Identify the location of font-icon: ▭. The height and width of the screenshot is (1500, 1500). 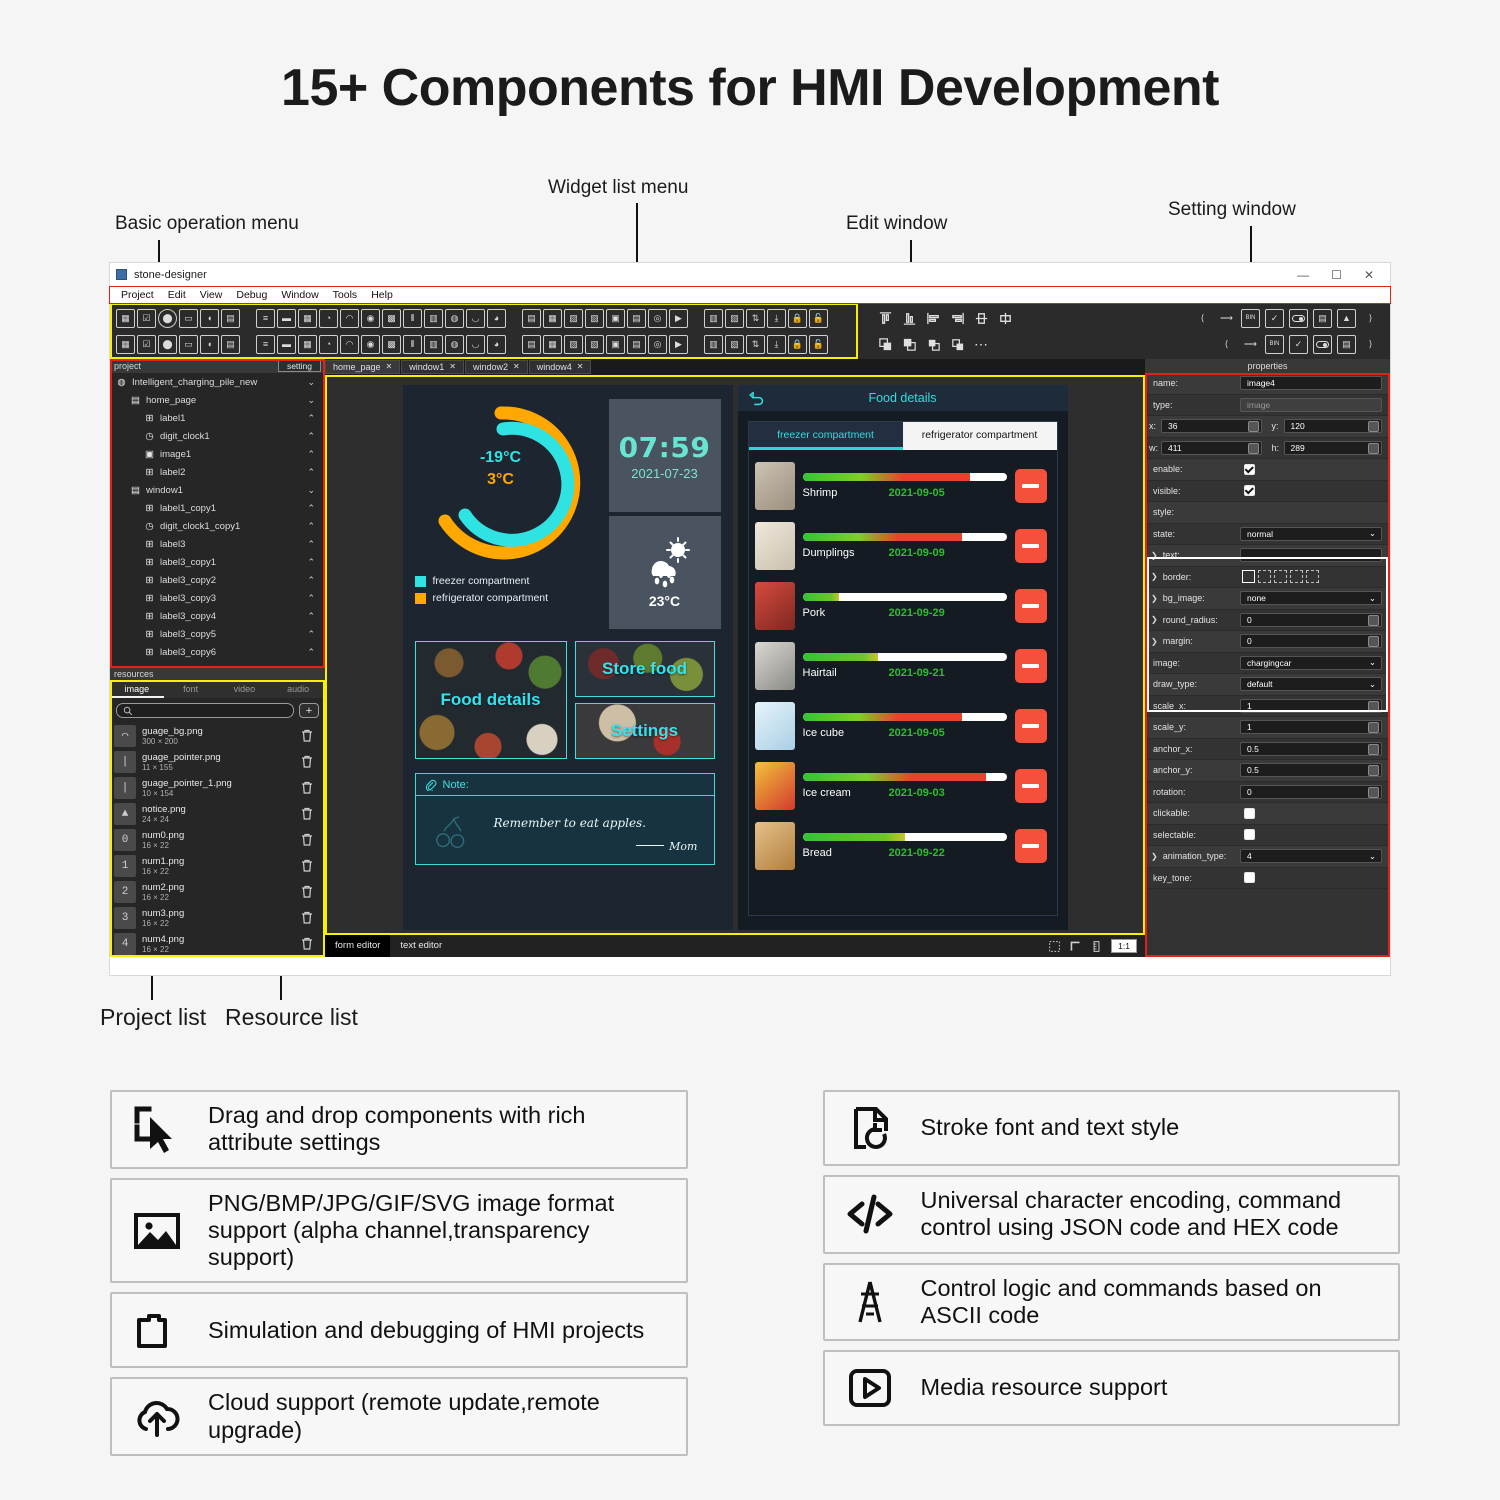
(188, 344).